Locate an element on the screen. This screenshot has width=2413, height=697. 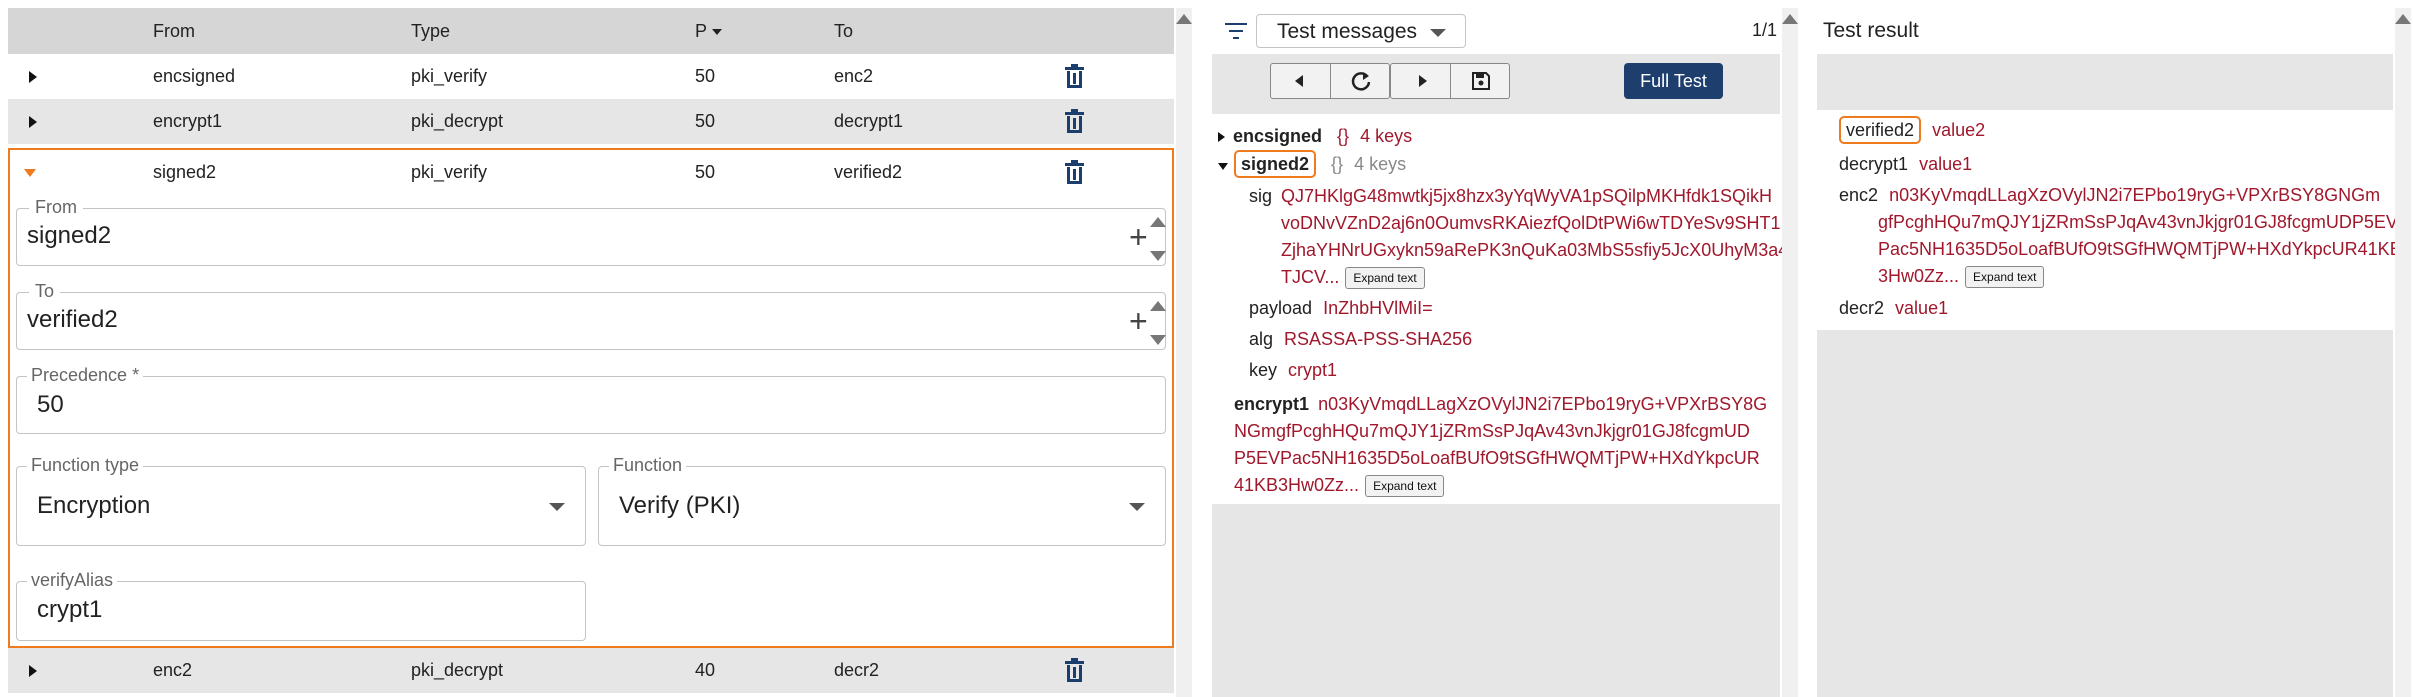
test-messages-select: Test messages is located at coordinates (1361, 31).